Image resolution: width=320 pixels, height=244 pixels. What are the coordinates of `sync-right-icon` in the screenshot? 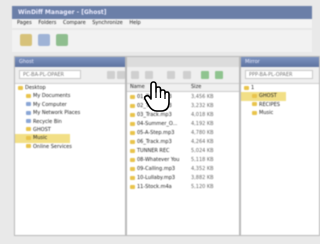 It's located at (219, 75).